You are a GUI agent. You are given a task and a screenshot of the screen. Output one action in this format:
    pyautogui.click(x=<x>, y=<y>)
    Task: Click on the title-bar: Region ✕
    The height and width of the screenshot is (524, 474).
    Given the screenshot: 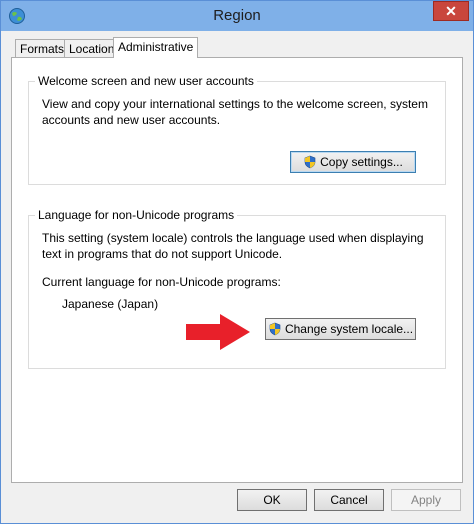 What is the action you would take?
    pyautogui.click(x=237, y=16)
    